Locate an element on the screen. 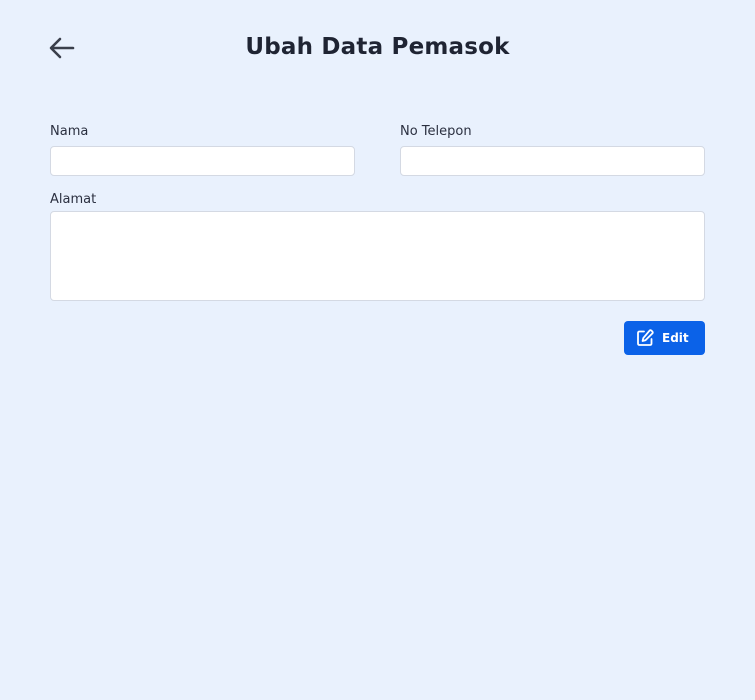 Image resolution: width=755 pixels, height=700 pixels. nama-label: Nama is located at coordinates (69, 131).